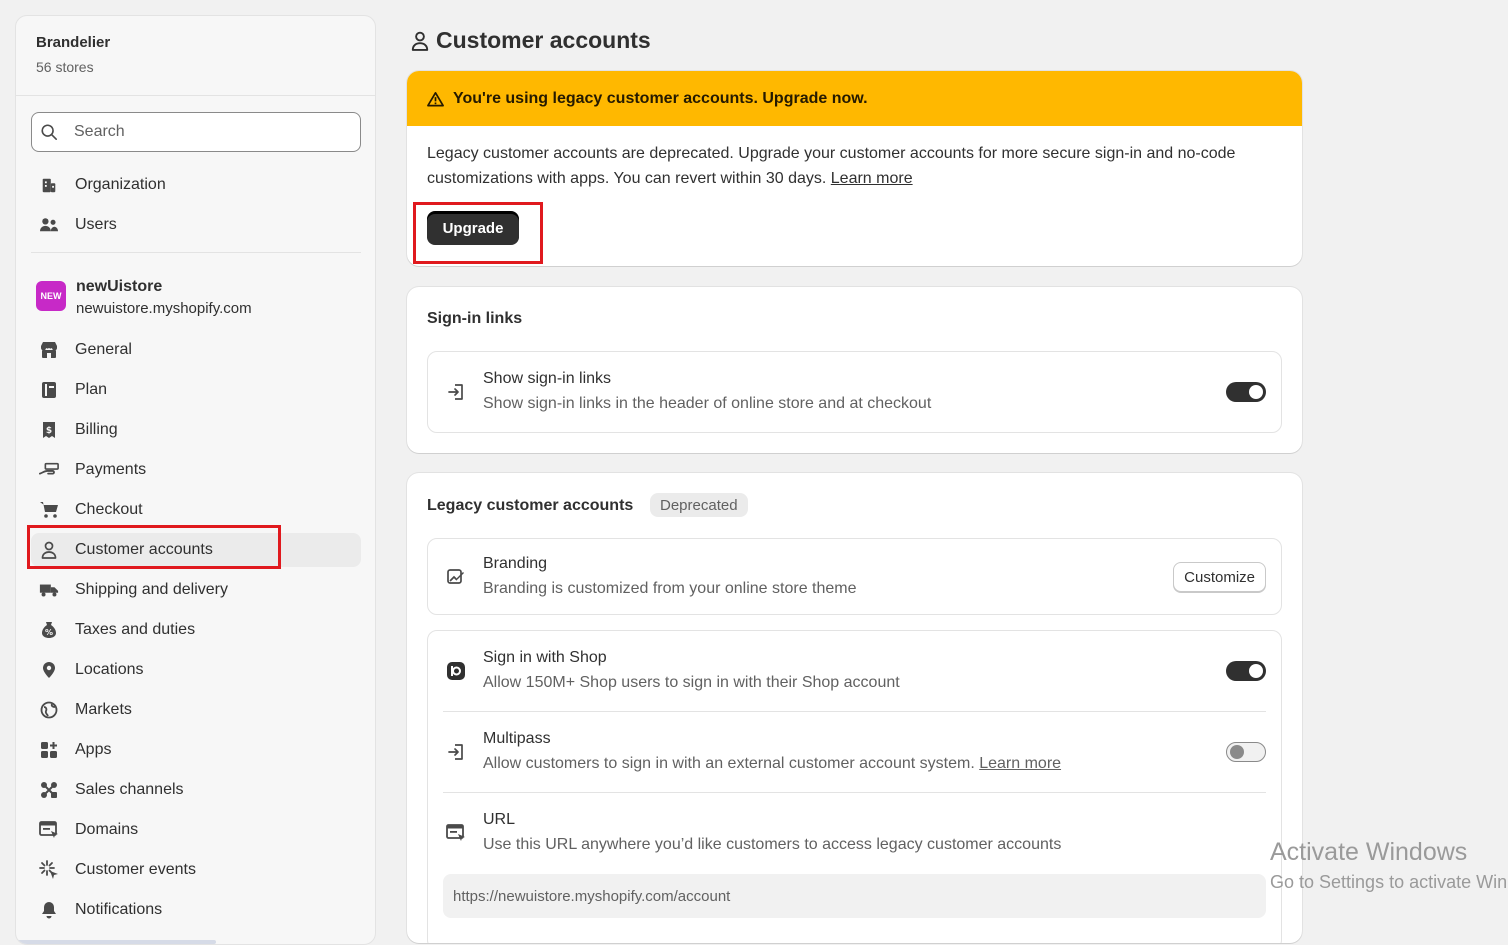 The image size is (1508, 945). I want to click on sign-in-links-title: Sign-in links, so click(475, 318).